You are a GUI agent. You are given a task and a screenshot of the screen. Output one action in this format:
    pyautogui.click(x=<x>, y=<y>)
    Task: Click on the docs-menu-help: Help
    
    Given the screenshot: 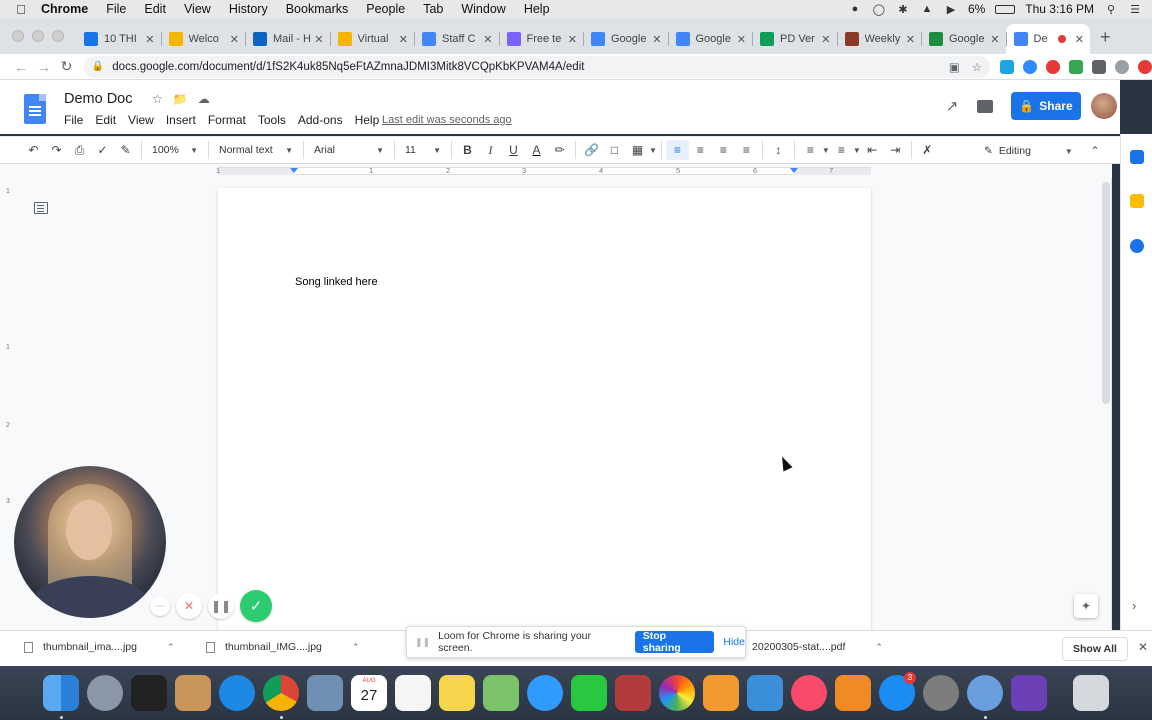 What is the action you would take?
    pyautogui.click(x=367, y=120)
    